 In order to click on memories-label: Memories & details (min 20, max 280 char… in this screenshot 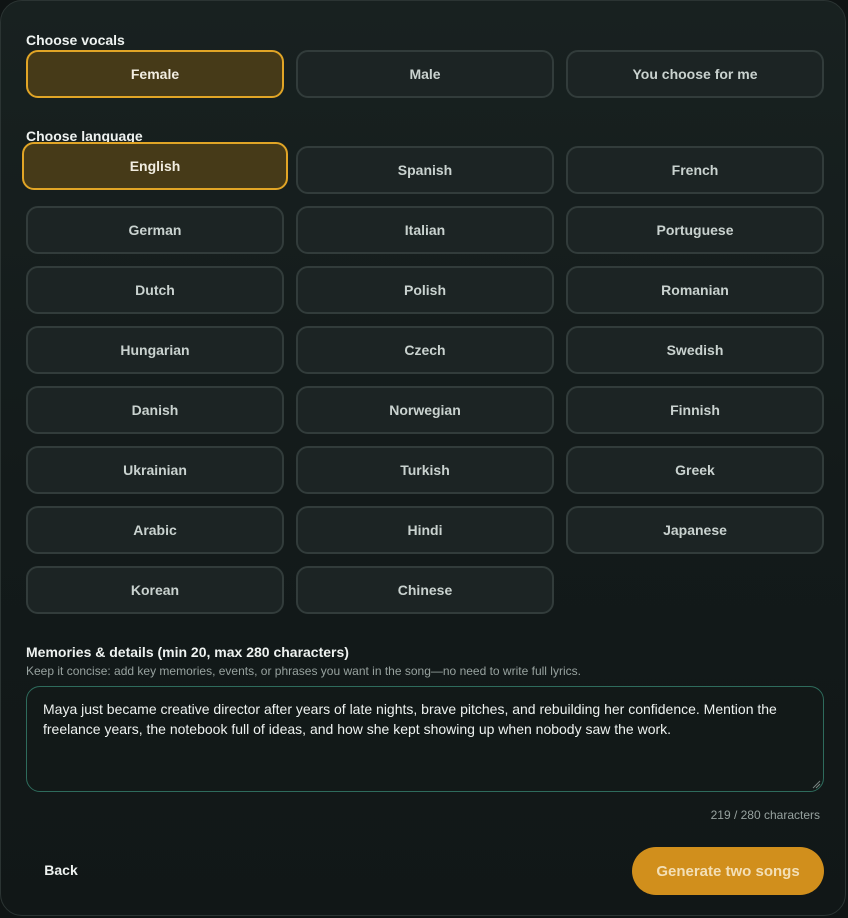, I will do `click(187, 652)`.